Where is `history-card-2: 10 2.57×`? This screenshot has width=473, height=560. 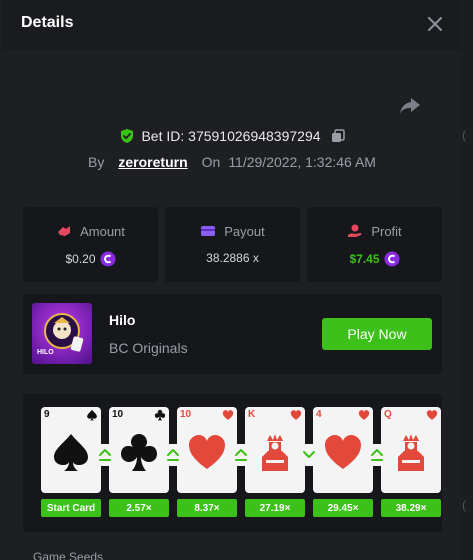
history-card-2: 10 2.57× is located at coordinates (139, 469).